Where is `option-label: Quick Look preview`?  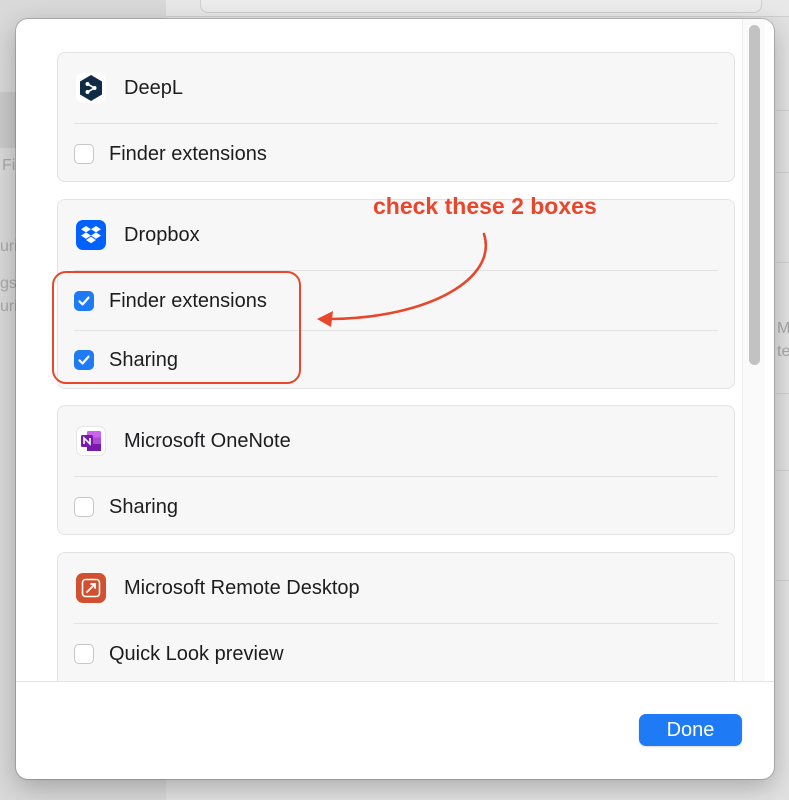 option-label: Quick Look preview is located at coordinates (196, 653).